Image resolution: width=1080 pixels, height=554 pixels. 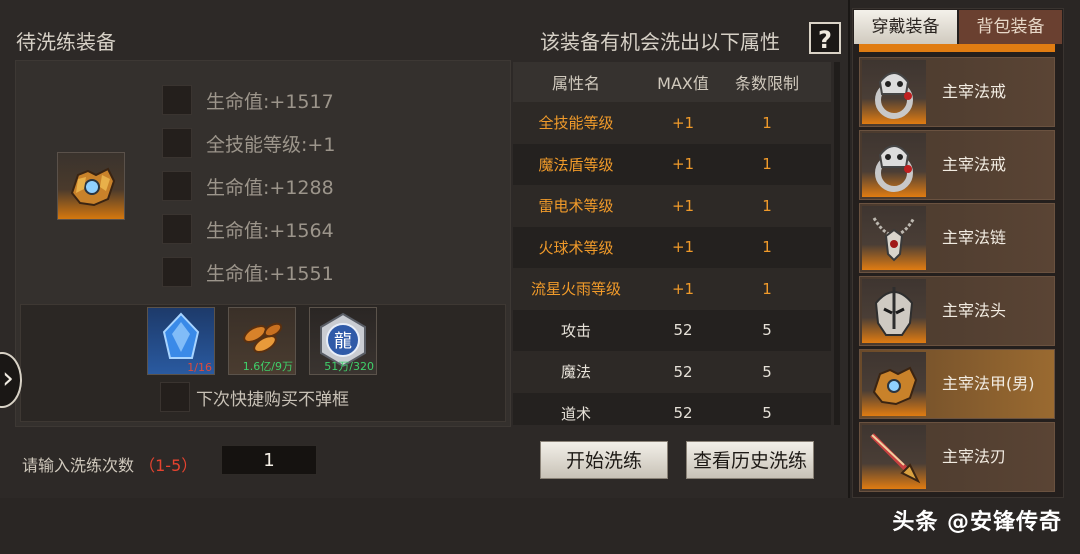 I want to click on refine-count-label: 请输入洗练次数 （1-5）, so click(x=109, y=464).